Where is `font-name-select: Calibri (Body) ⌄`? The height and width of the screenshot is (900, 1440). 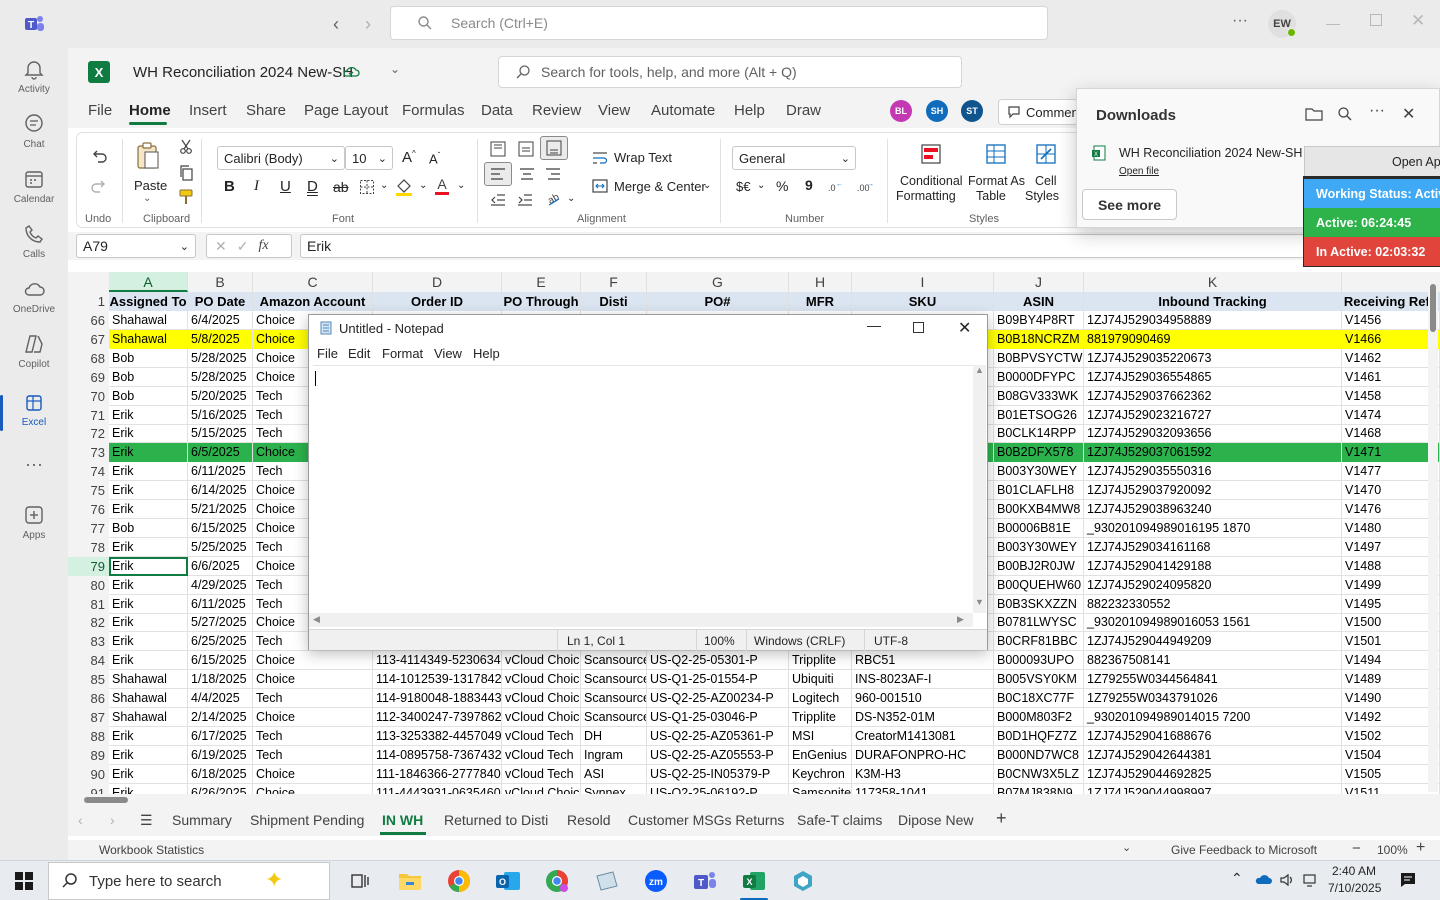 font-name-select: Calibri (Body) ⌄ is located at coordinates (281, 158).